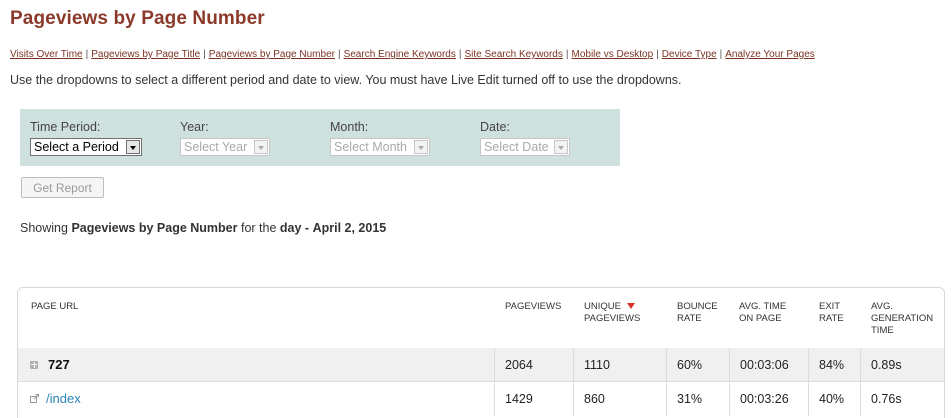 This screenshot has width=951, height=418. I want to click on date-value: Select Date, so click(516, 147).